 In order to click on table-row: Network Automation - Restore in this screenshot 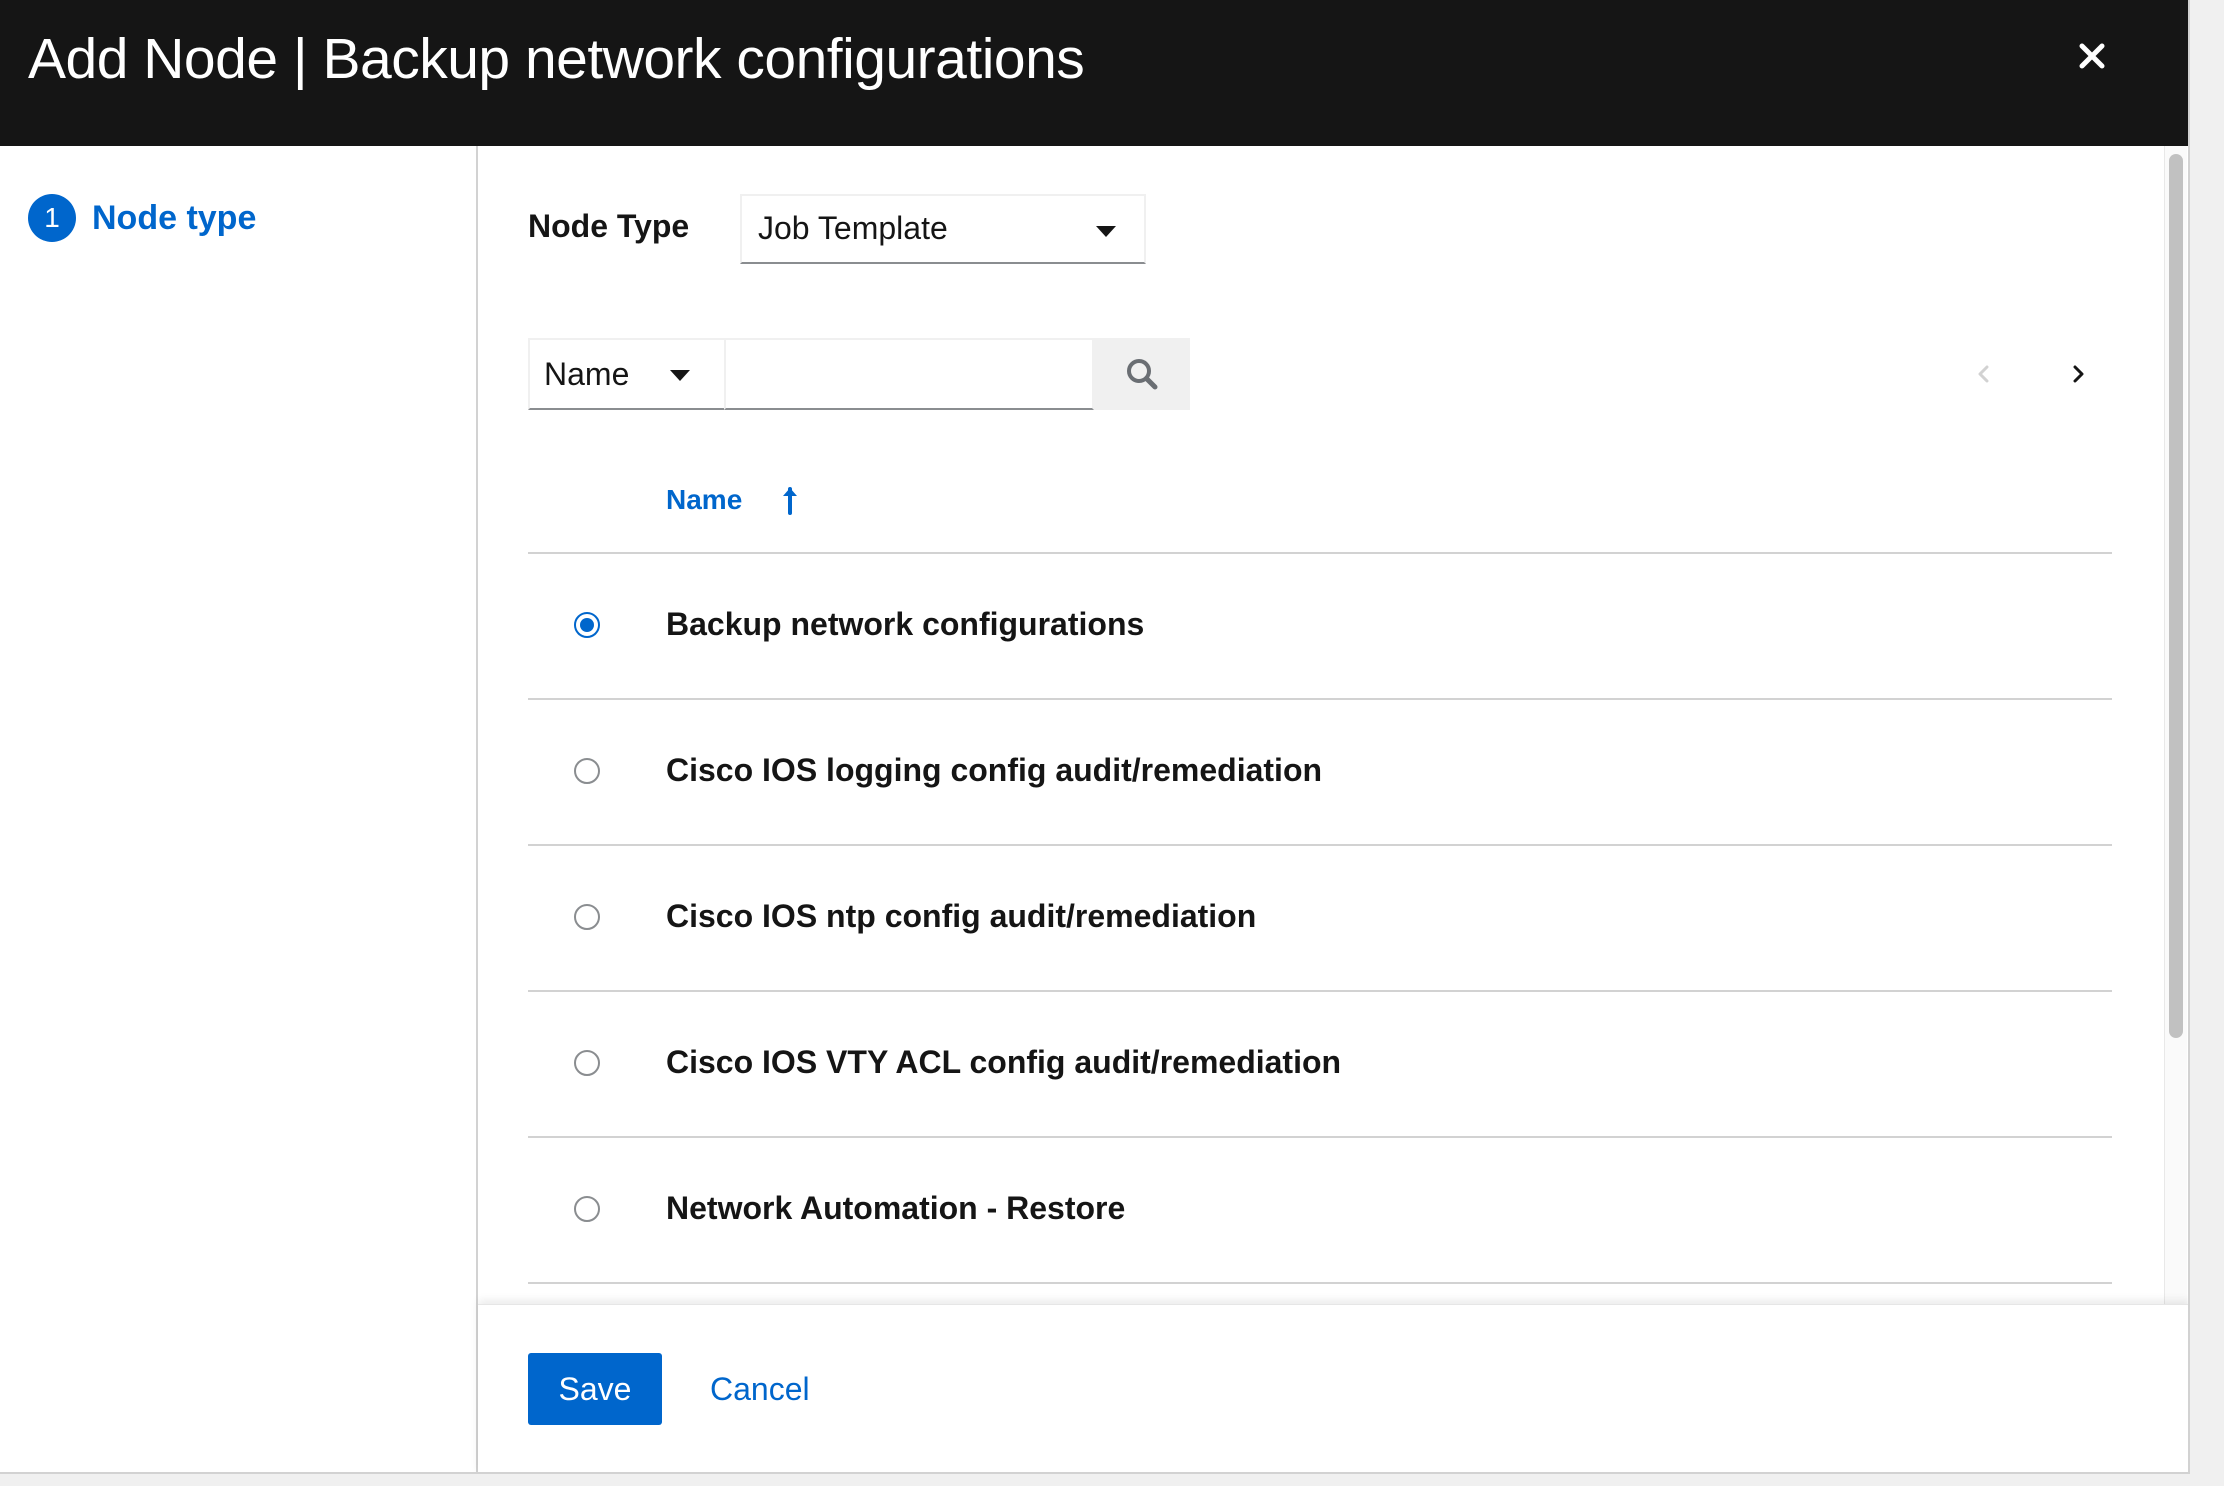, I will do `click(1320, 1211)`.